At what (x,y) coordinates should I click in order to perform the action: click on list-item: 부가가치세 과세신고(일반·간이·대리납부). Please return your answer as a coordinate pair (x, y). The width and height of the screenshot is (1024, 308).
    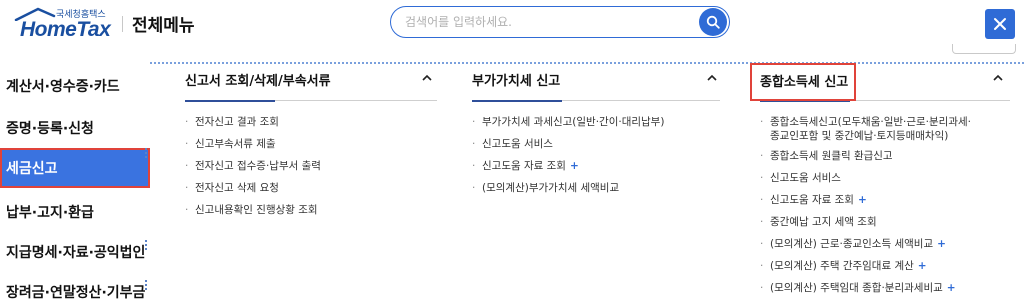
    Looking at the image, I should click on (568, 122).